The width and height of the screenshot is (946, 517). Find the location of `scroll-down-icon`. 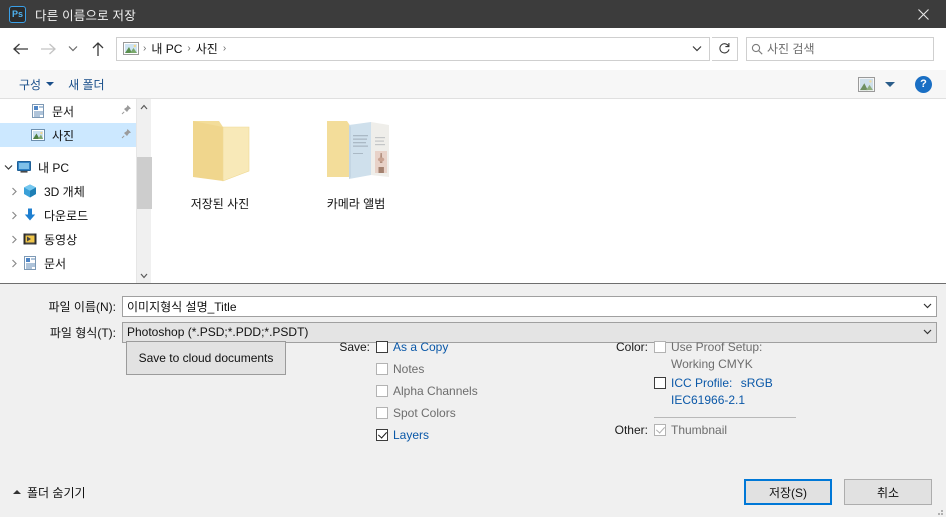

scroll-down-icon is located at coordinates (144, 275).